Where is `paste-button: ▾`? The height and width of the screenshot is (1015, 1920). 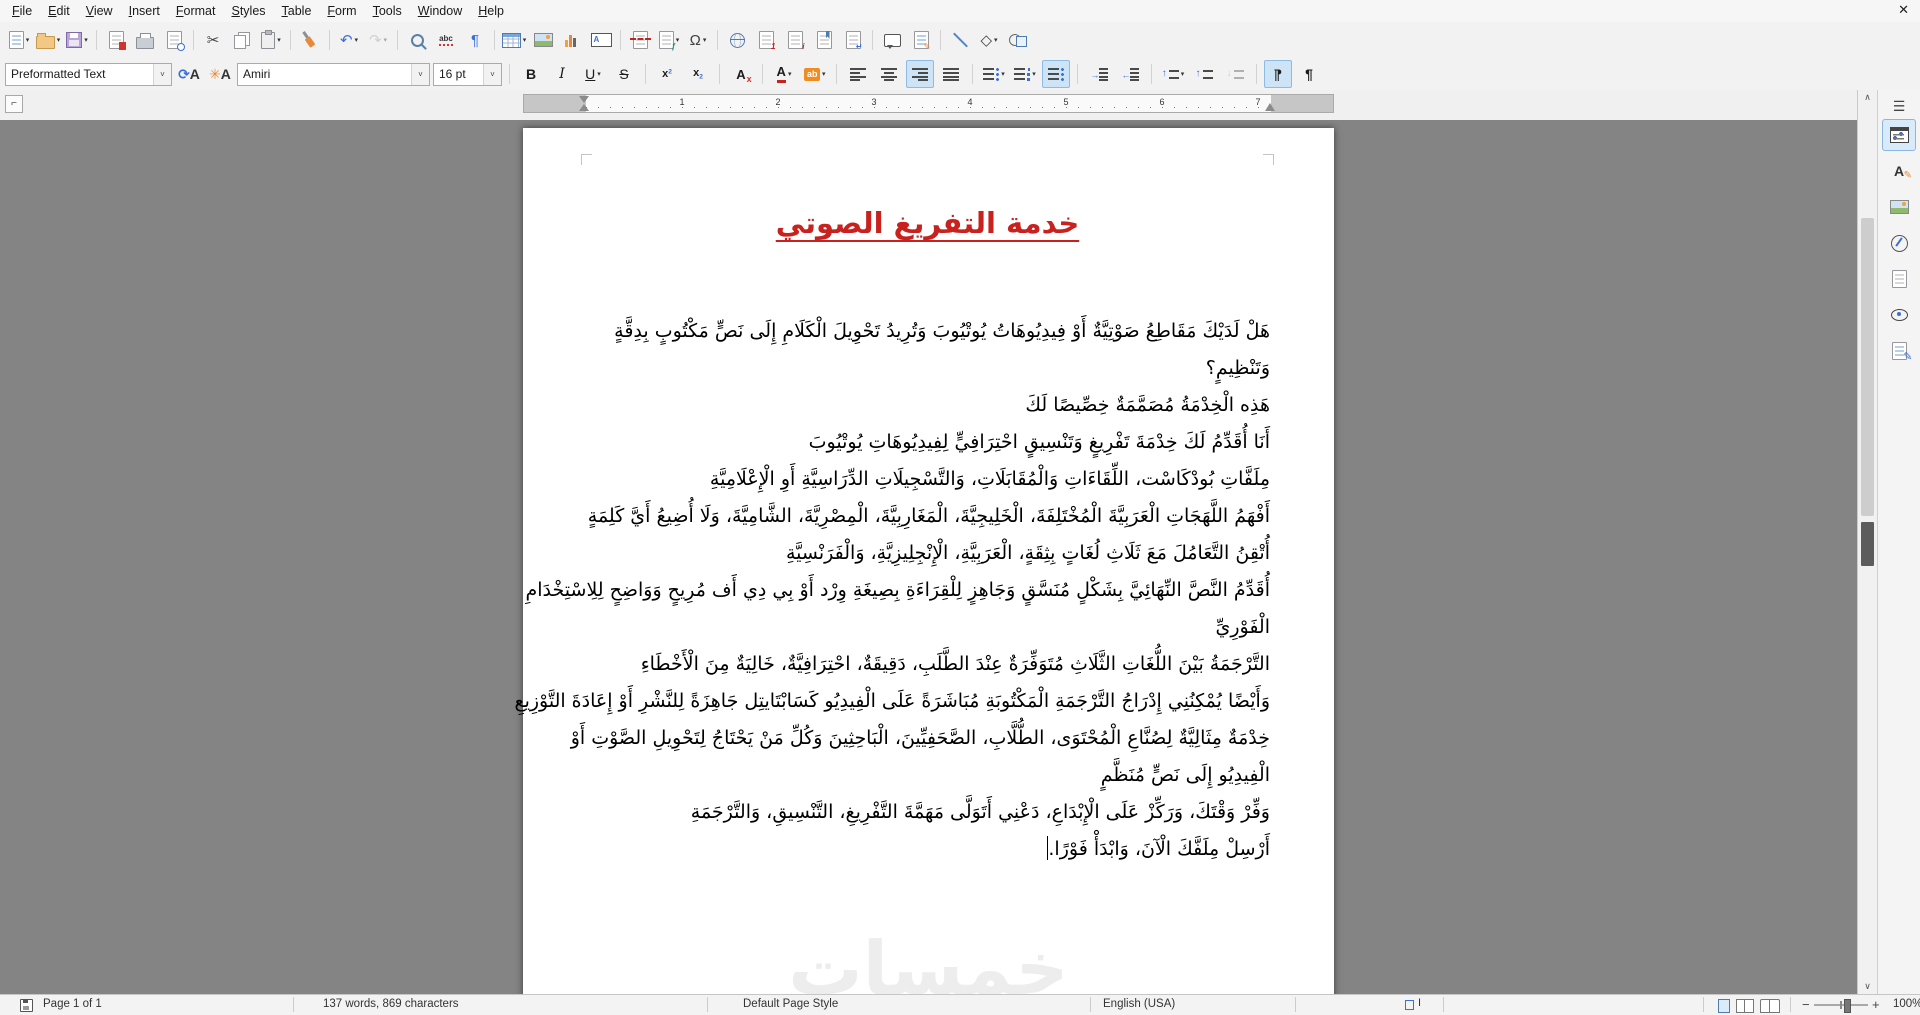
paste-button: ▾ is located at coordinates (271, 40).